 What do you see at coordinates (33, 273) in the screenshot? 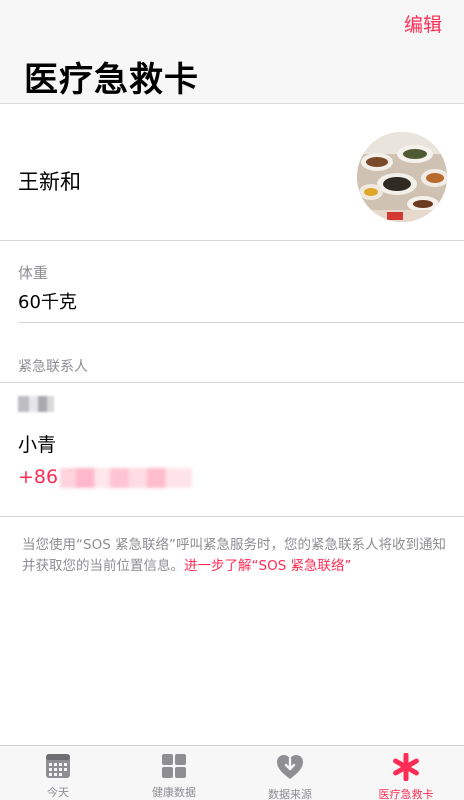
I see `weight-label: 体重` at bounding box center [33, 273].